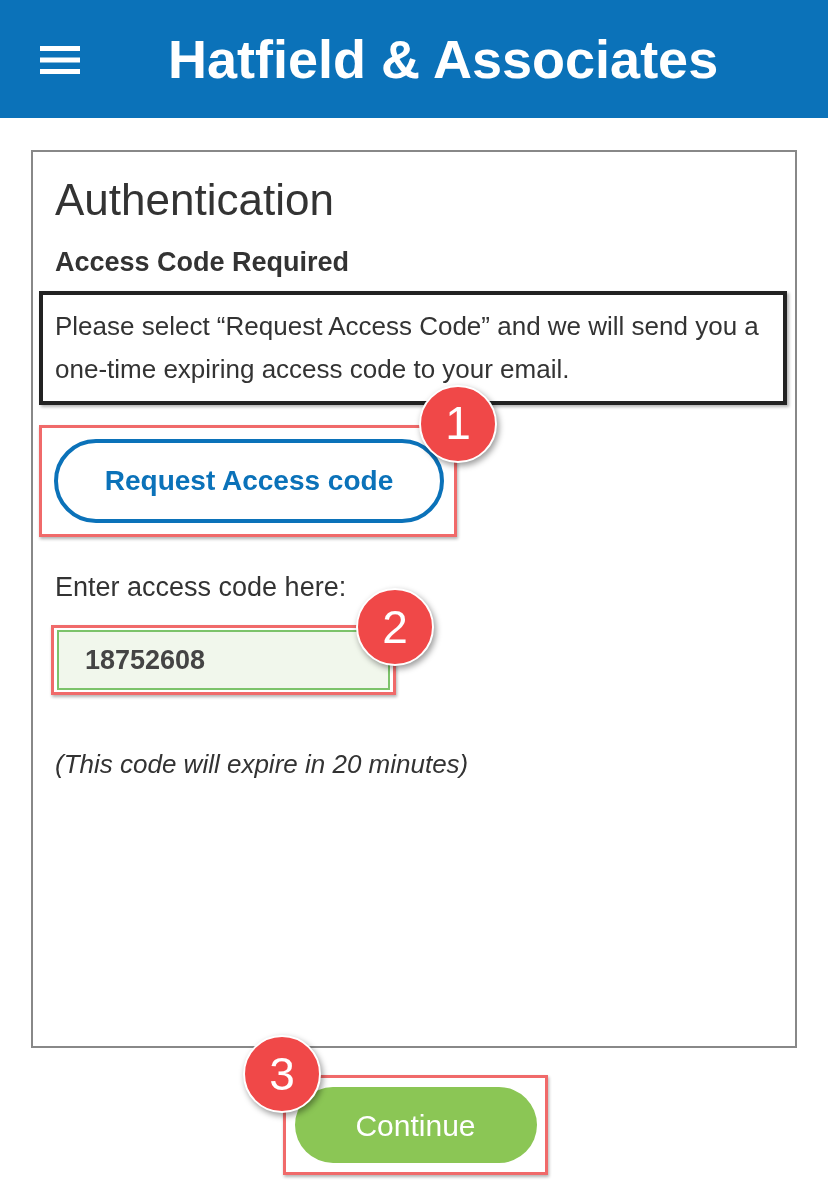 The image size is (828, 1183). I want to click on instructions-text: Please select “Request Access Code” and we will send you a one-time expiring access code to your email., so click(407, 347).